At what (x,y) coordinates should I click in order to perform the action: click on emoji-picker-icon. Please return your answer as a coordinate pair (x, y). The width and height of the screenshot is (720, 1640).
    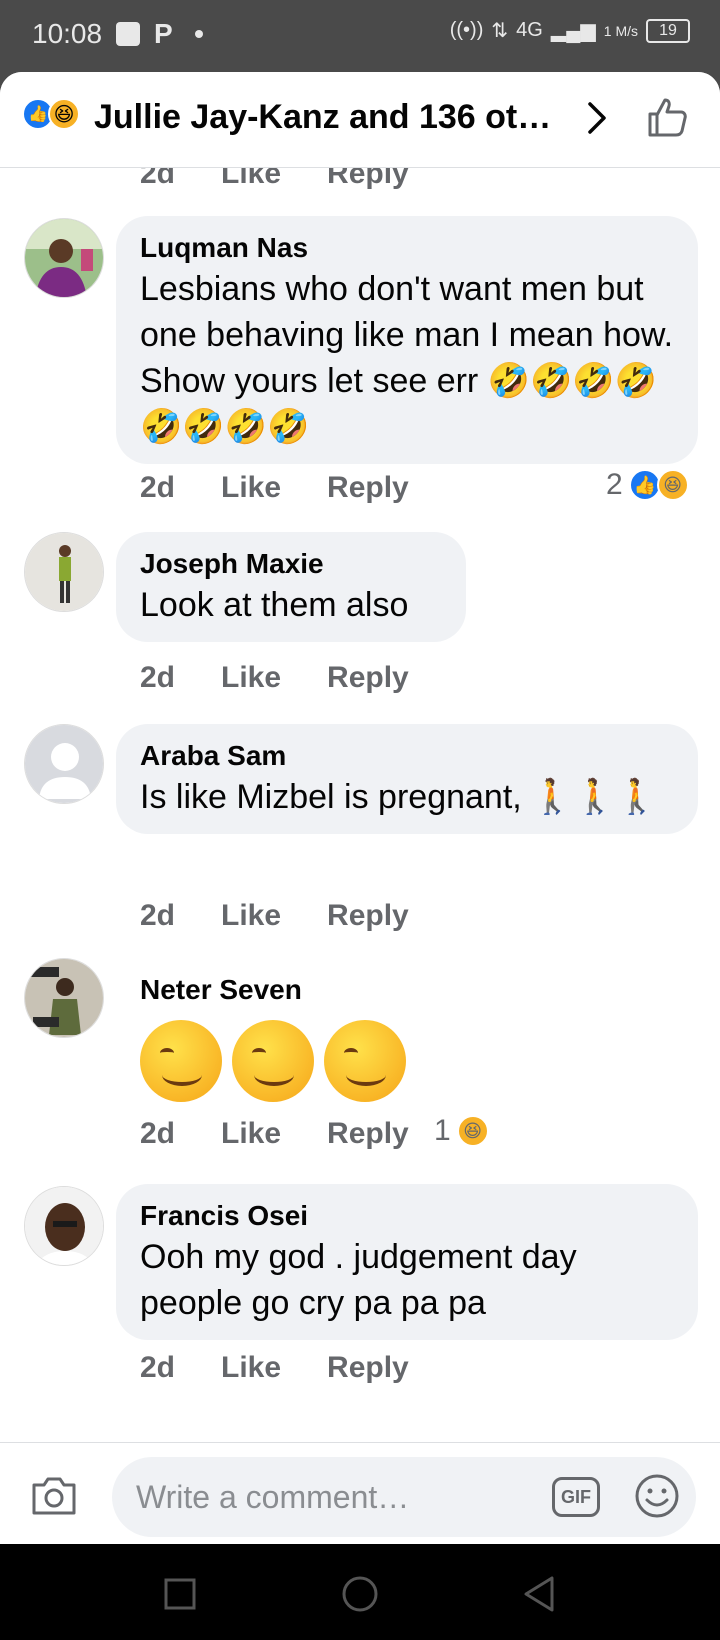
    Looking at the image, I should click on (657, 1496).